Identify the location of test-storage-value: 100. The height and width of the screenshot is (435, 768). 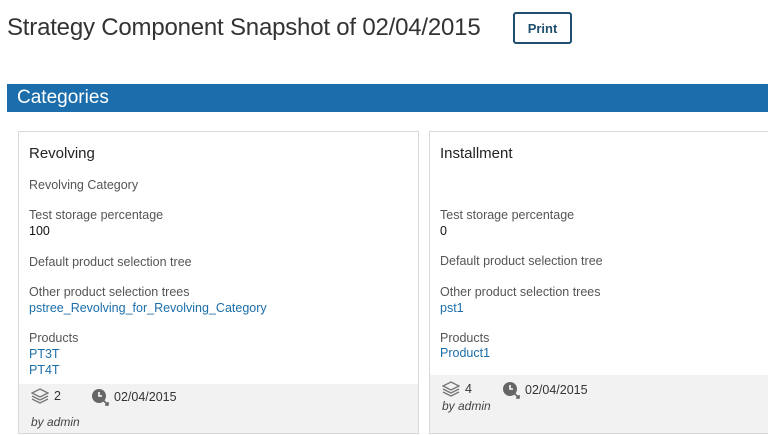
(39, 231).